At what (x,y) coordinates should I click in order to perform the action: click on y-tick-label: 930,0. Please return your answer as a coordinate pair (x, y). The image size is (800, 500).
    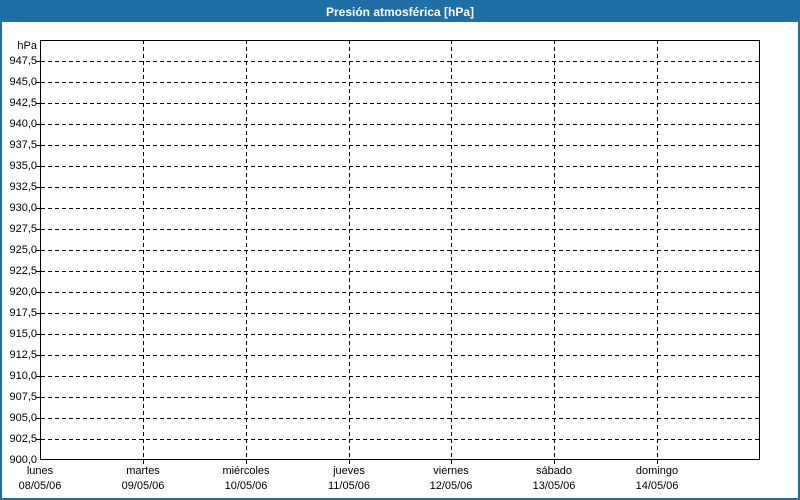
    Looking at the image, I should click on (23, 208).